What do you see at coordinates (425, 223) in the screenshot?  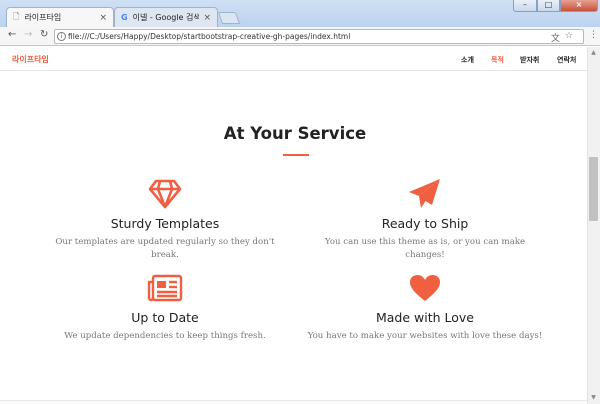 I see `service-title: Ready to Ship` at bounding box center [425, 223].